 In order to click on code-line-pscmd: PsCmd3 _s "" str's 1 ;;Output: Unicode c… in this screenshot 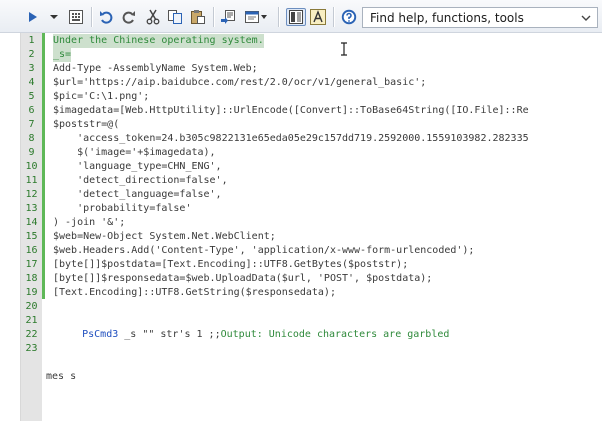, I will do `click(247, 327)`.